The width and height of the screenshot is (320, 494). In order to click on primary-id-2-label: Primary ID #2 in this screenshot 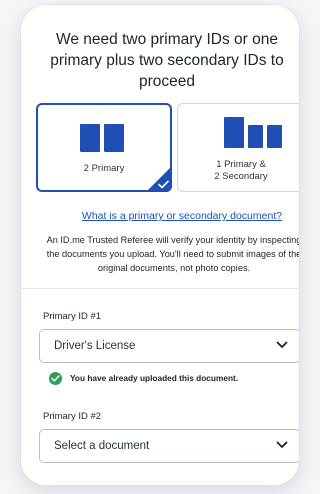, I will do `click(72, 416)`.